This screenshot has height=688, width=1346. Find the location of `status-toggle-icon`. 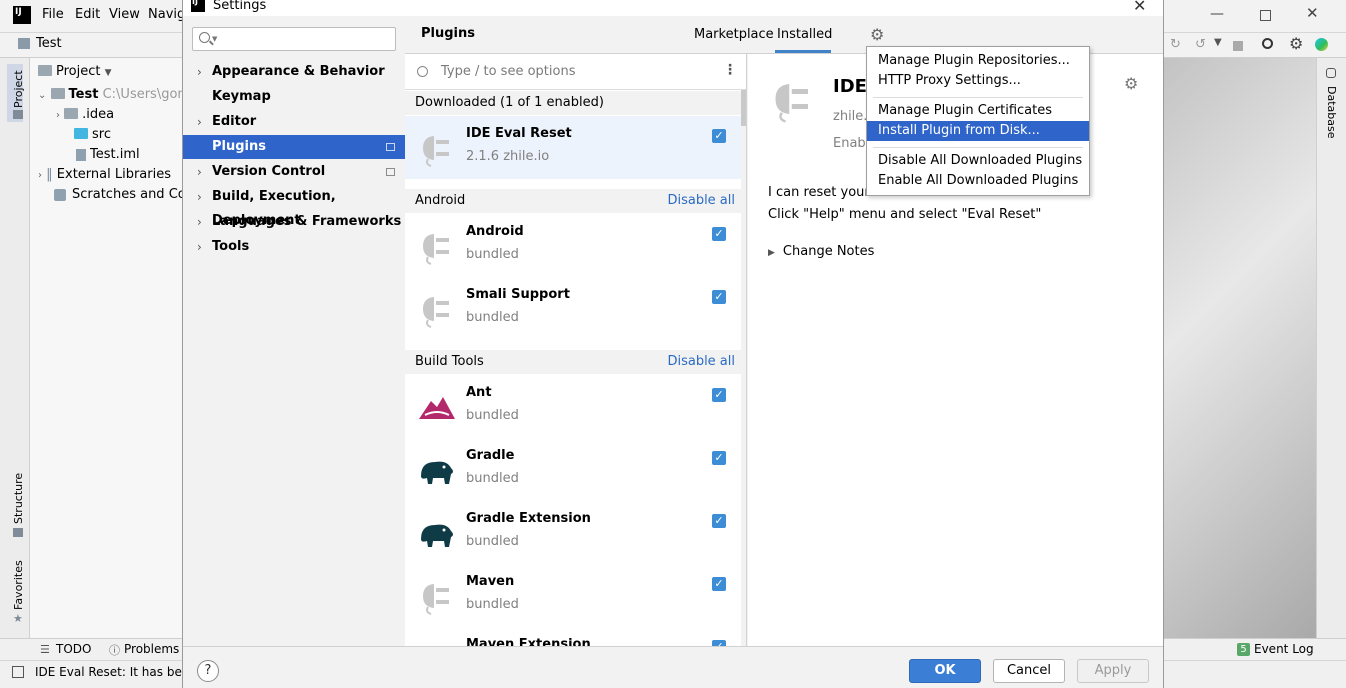

status-toggle-icon is located at coordinates (18, 672).